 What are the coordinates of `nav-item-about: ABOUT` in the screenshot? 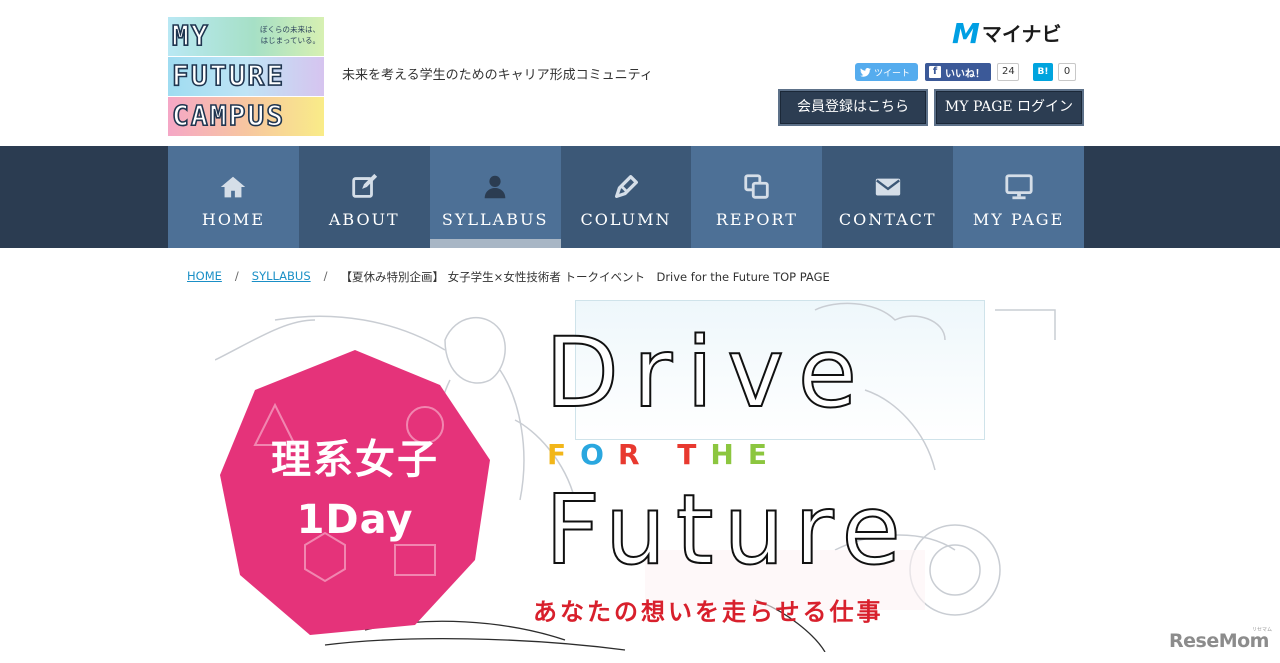 It's located at (364, 197).